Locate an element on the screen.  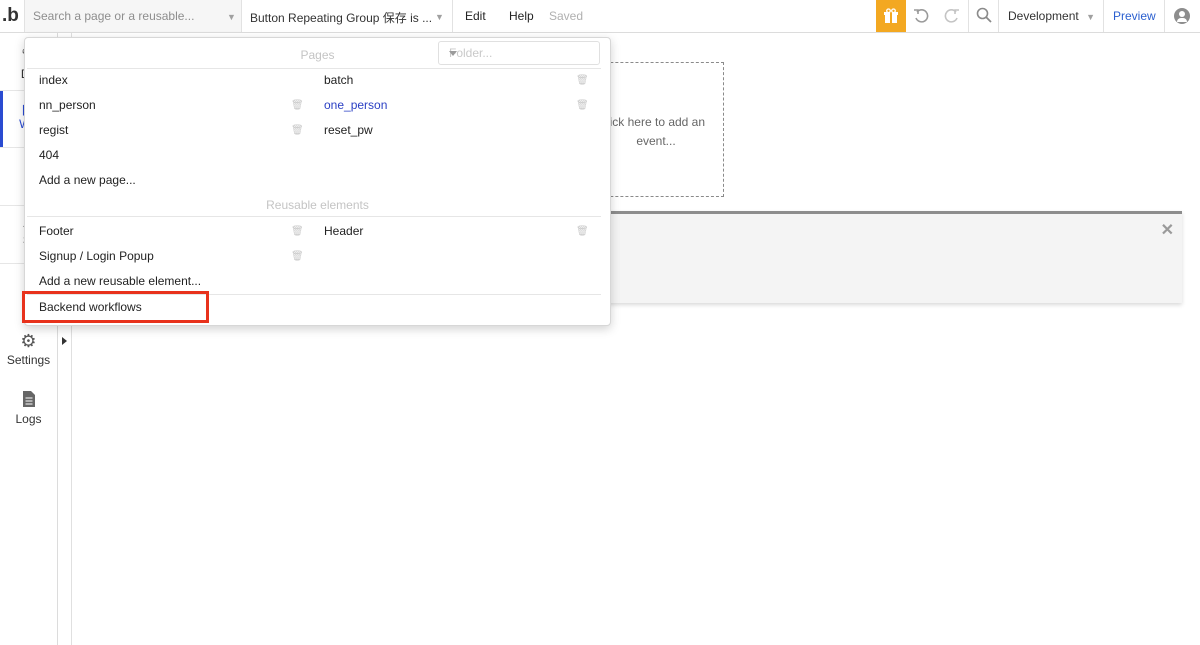
help-menu: Help is located at coordinates (521, 16).